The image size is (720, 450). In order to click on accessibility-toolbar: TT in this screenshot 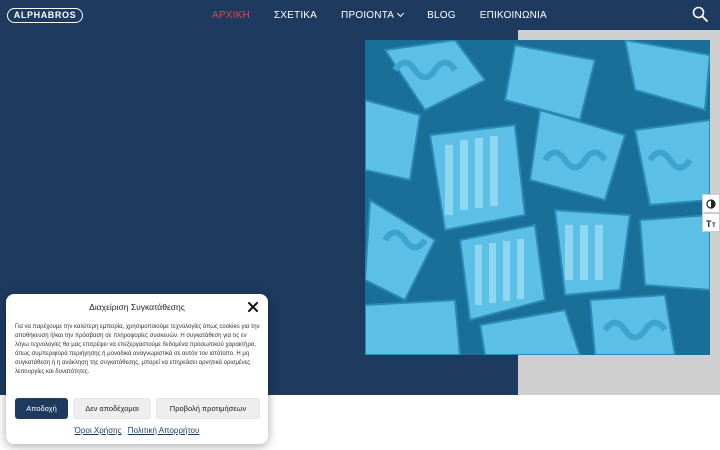, I will do `click(711, 213)`.